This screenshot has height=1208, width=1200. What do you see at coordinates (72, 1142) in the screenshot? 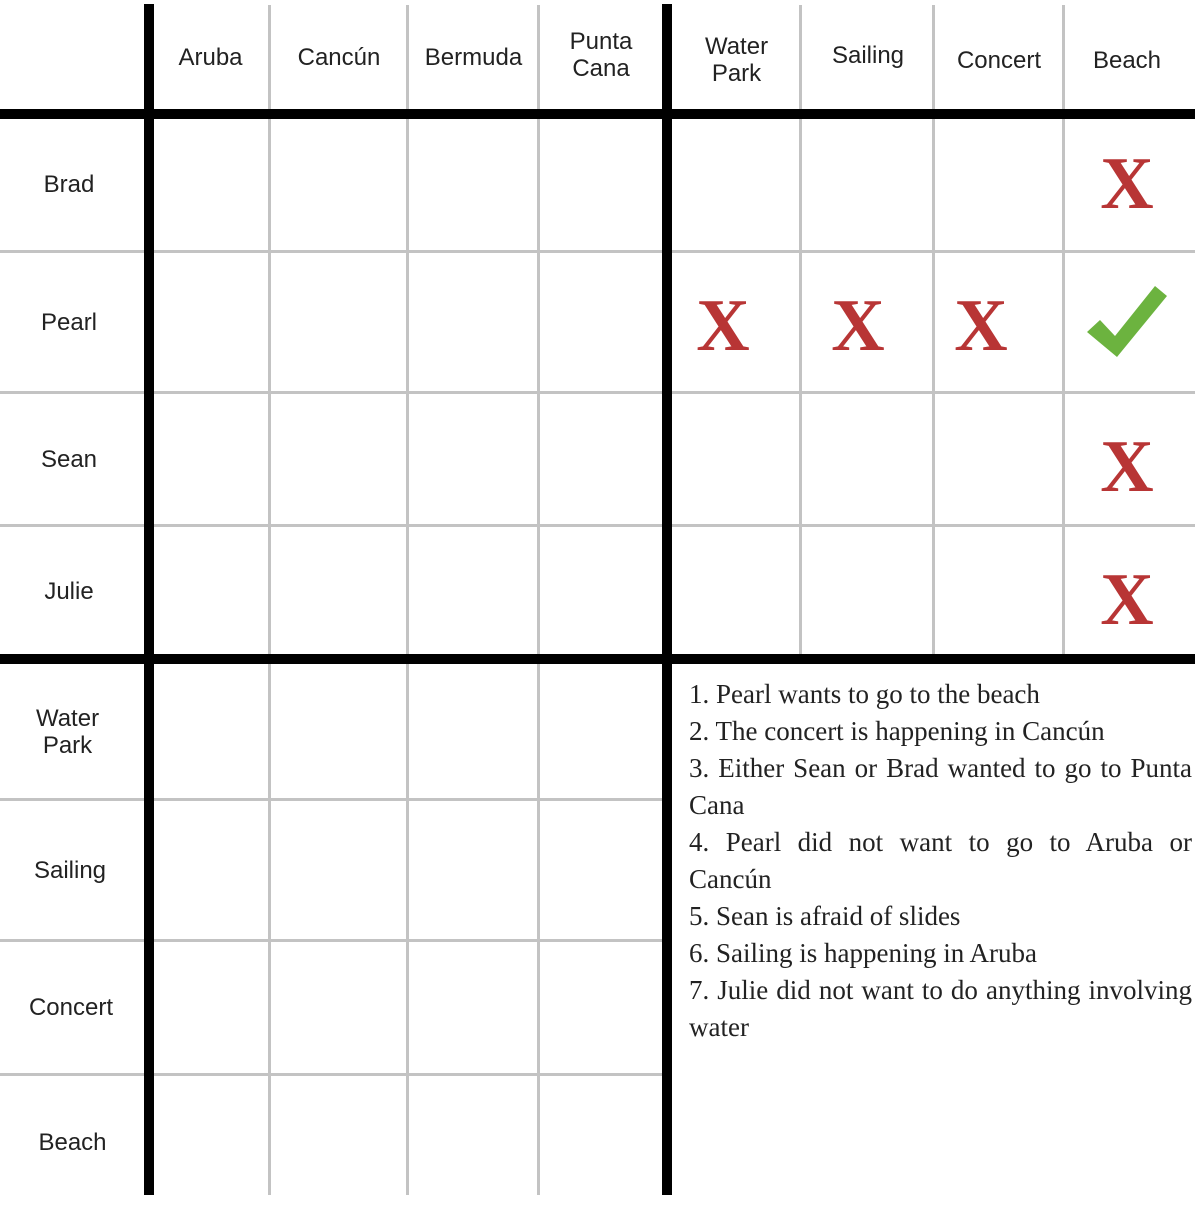
I see `row-header-beach: Beach` at bounding box center [72, 1142].